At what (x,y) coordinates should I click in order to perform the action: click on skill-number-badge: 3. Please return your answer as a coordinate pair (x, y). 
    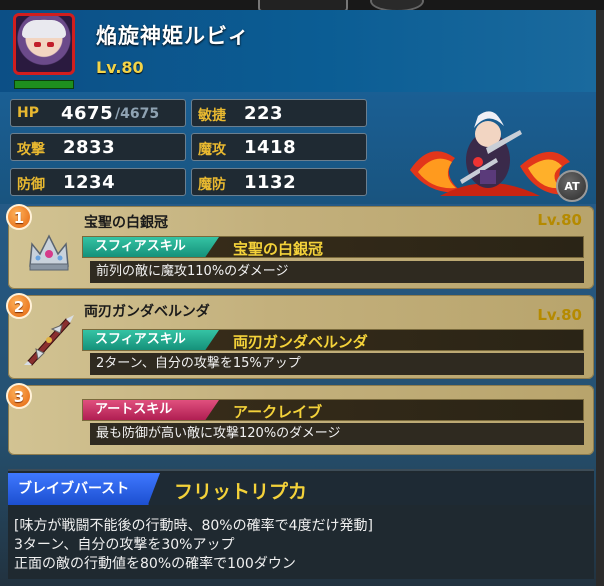
    Looking at the image, I should click on (19, 396).